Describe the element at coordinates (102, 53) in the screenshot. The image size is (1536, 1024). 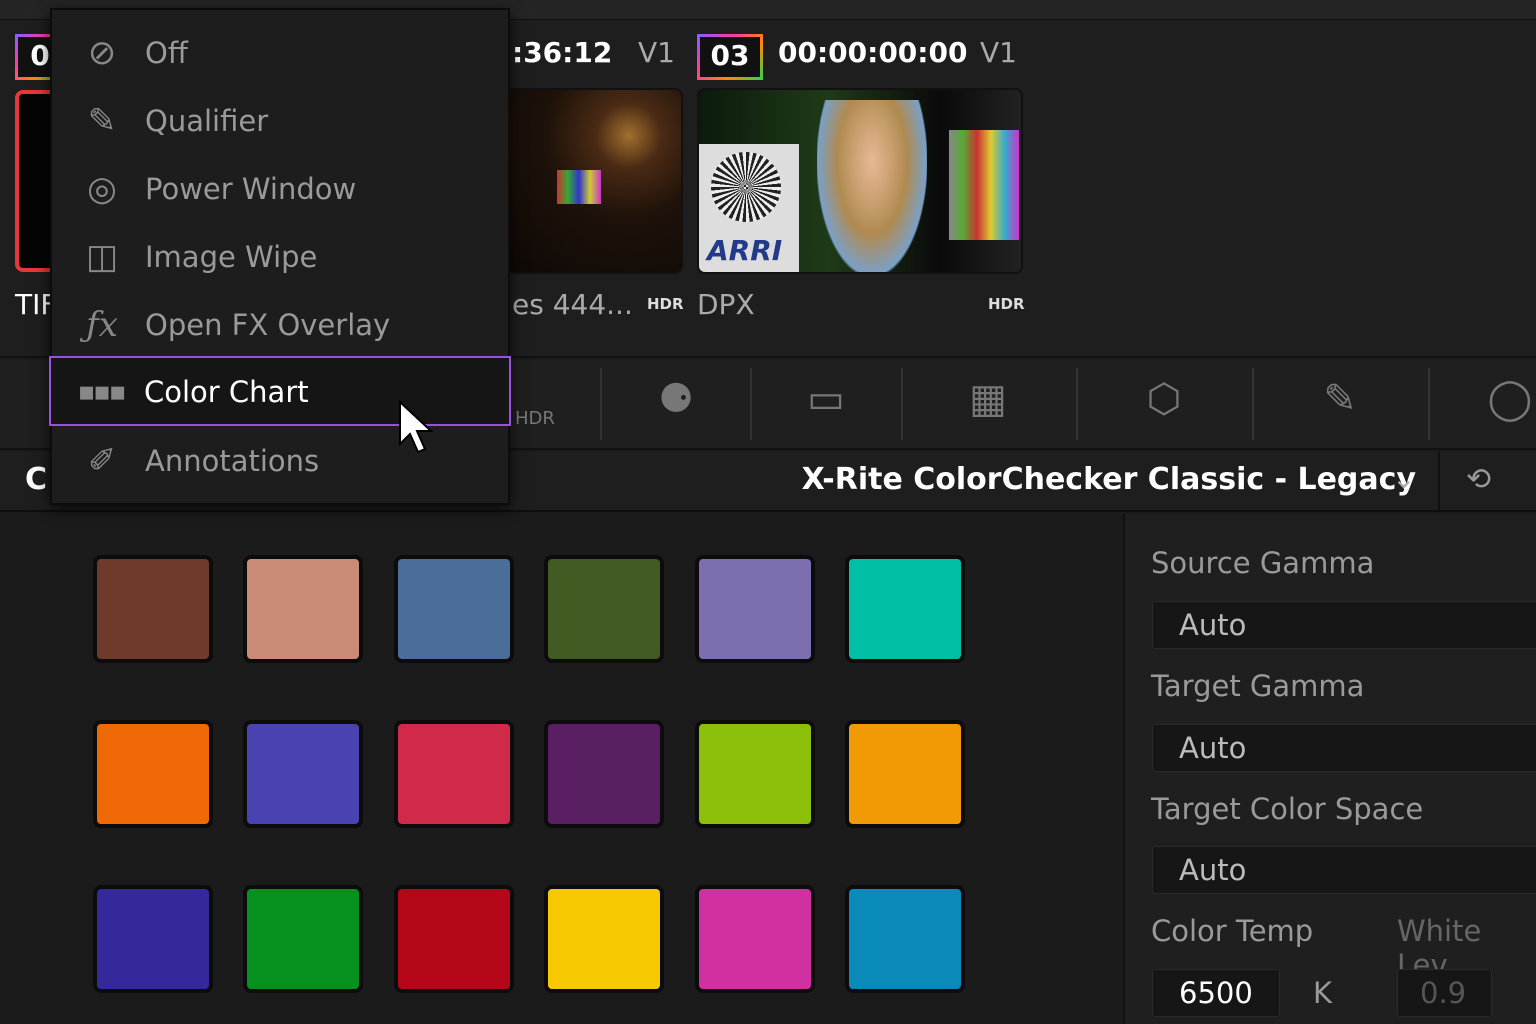
I see `off-icon: ⊘` at that location.